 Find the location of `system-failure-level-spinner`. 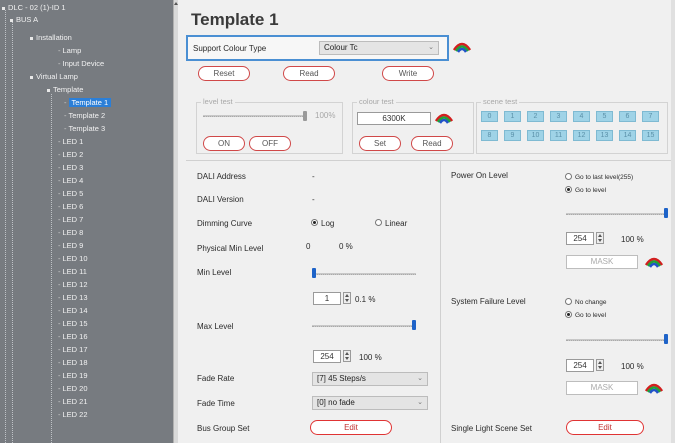

system-failure-level-spinner is located at coordinates (600, 365).